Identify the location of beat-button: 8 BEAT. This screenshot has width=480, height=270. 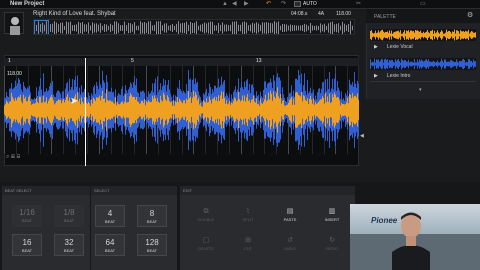
(152, 216).